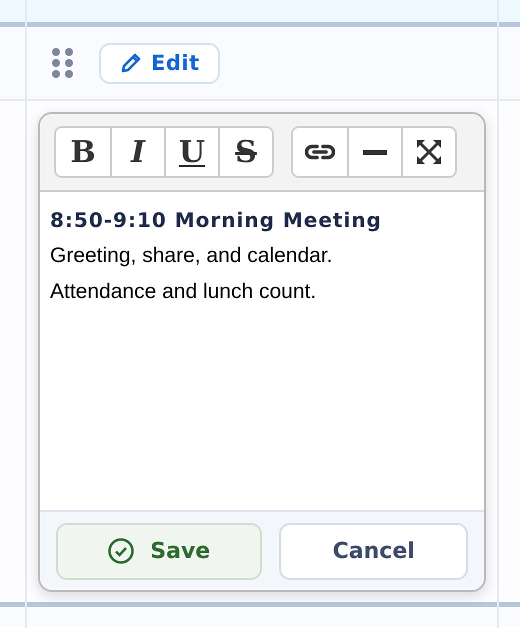 The height and width of the screenshot is (628, 520). What do you see at coordinates (320, 152) in the screenshot?
I see `link-icon` at bounding box center [320, 152].